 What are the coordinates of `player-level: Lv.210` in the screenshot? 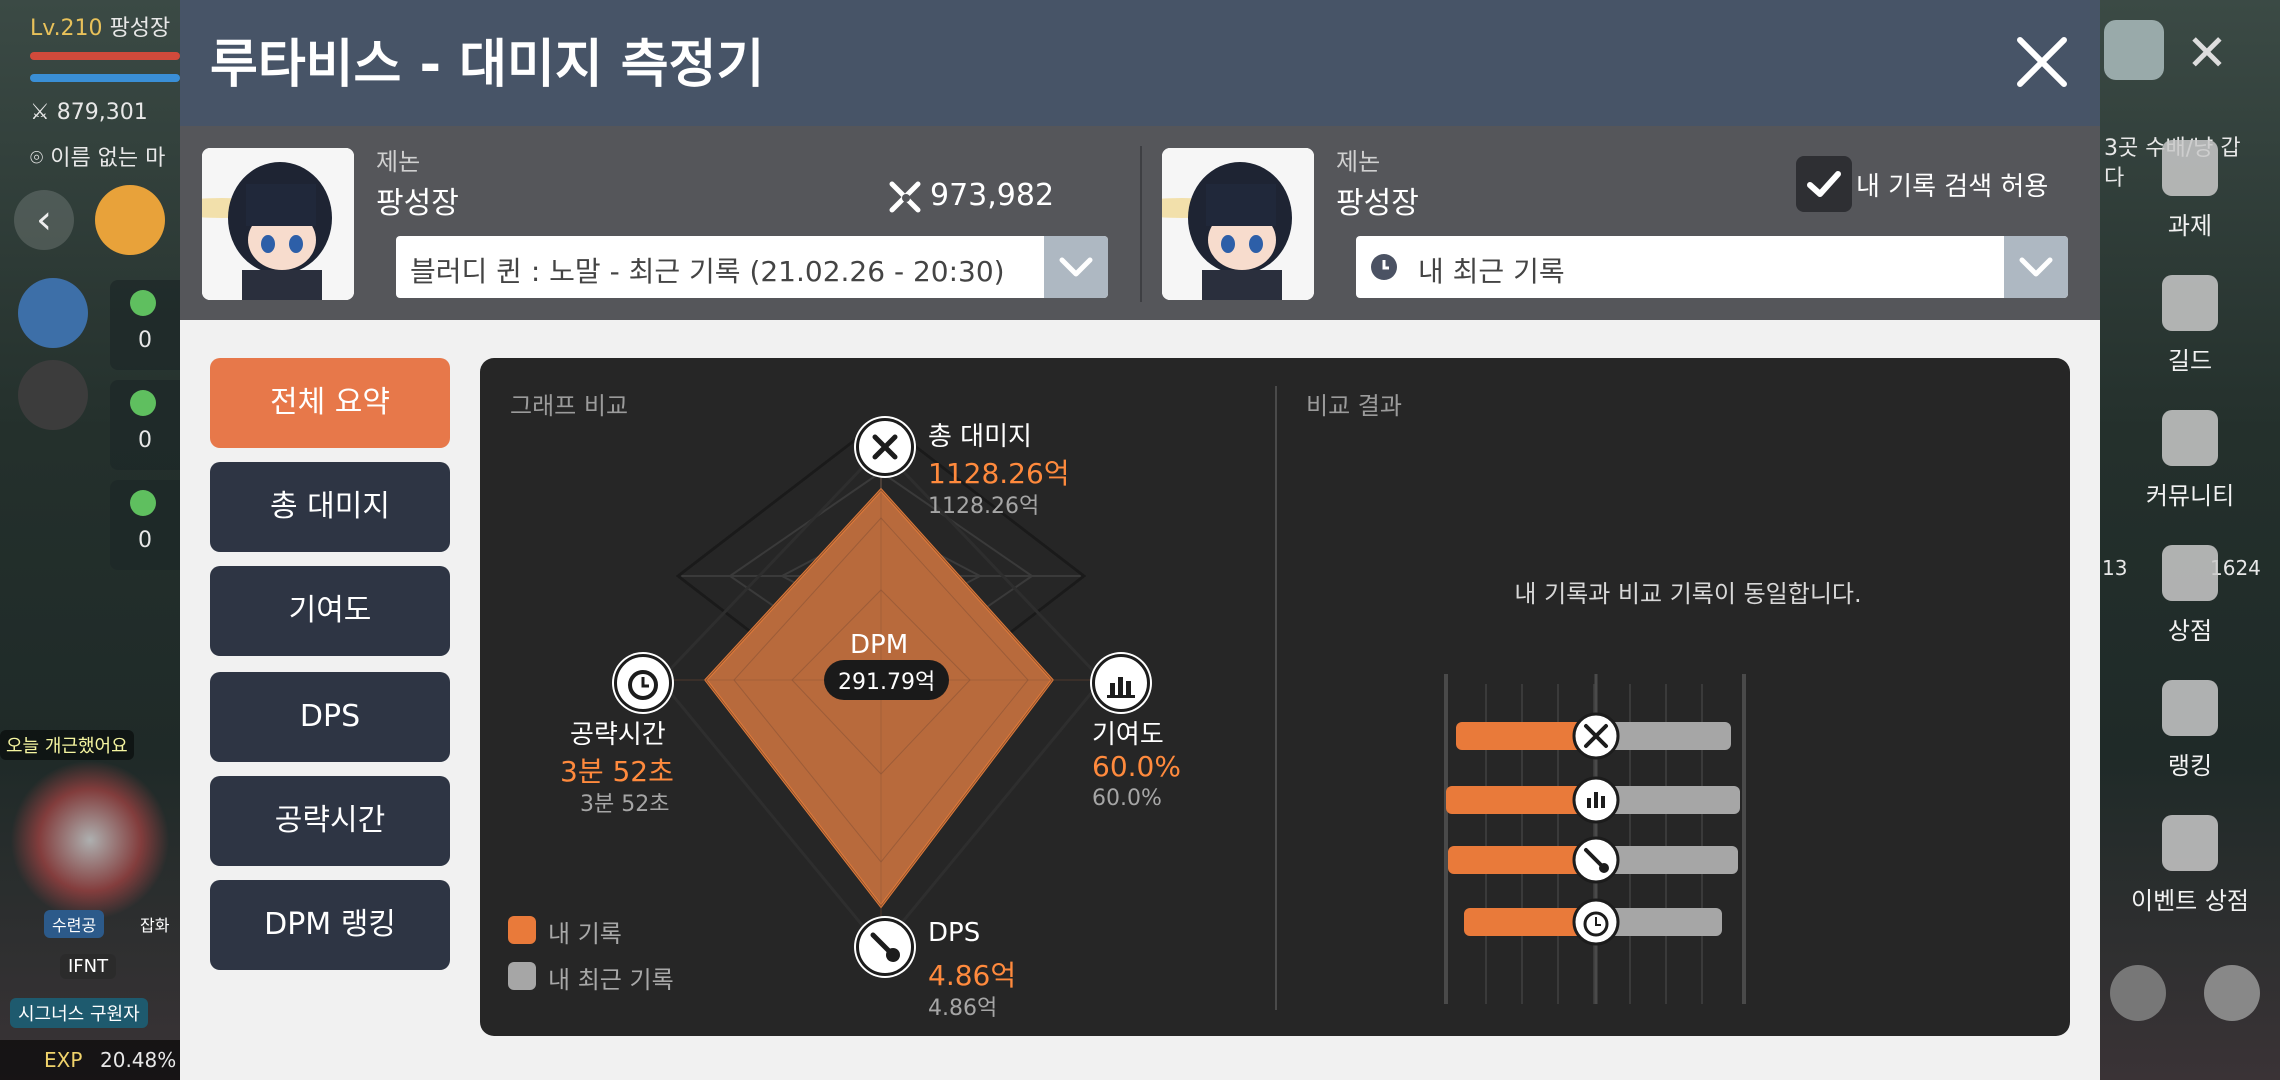 It's located at (66, 28).